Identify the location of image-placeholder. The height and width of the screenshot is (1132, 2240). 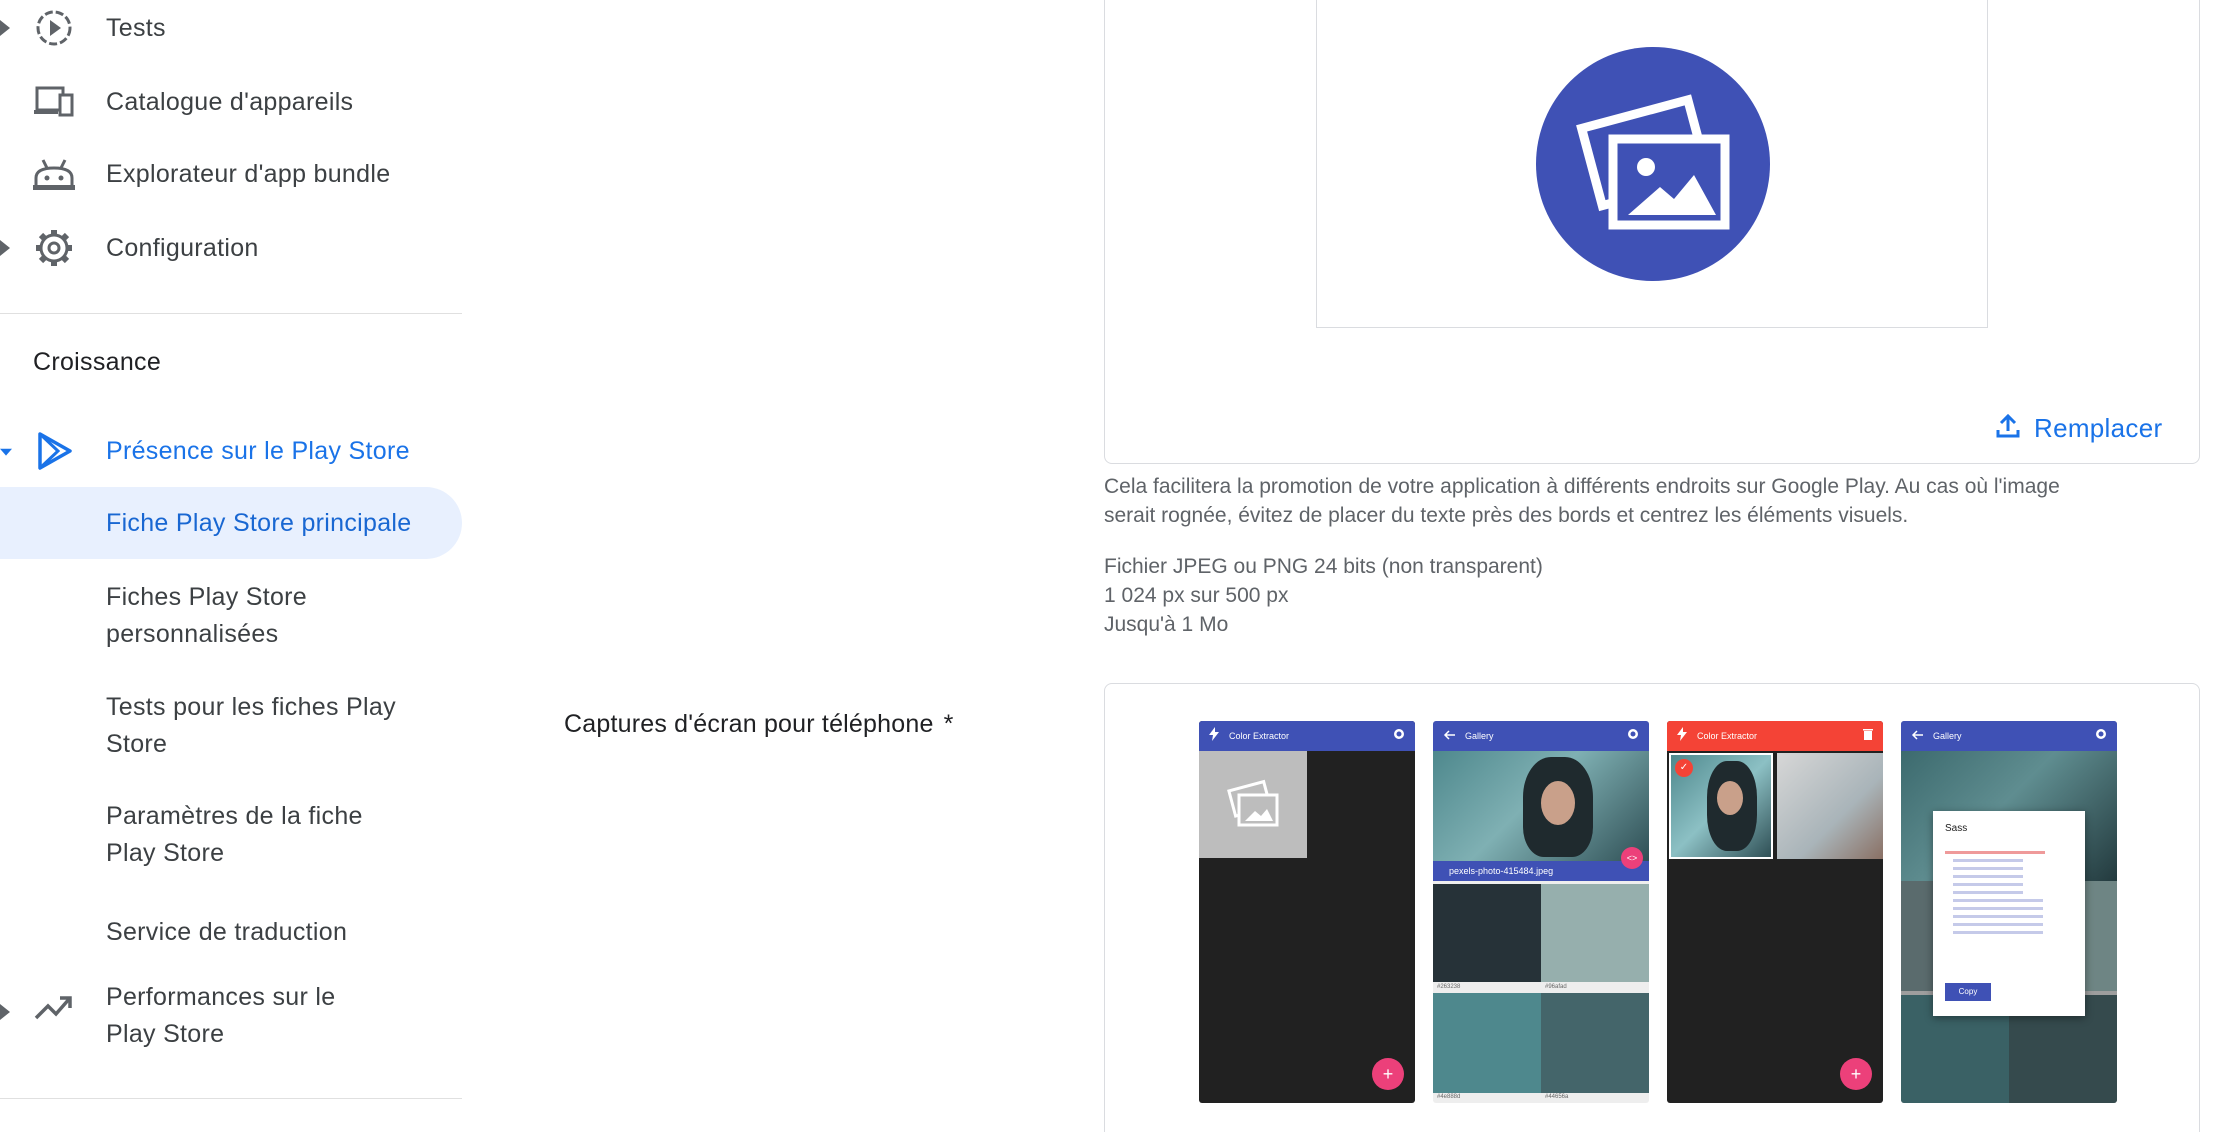
(1253, 804).